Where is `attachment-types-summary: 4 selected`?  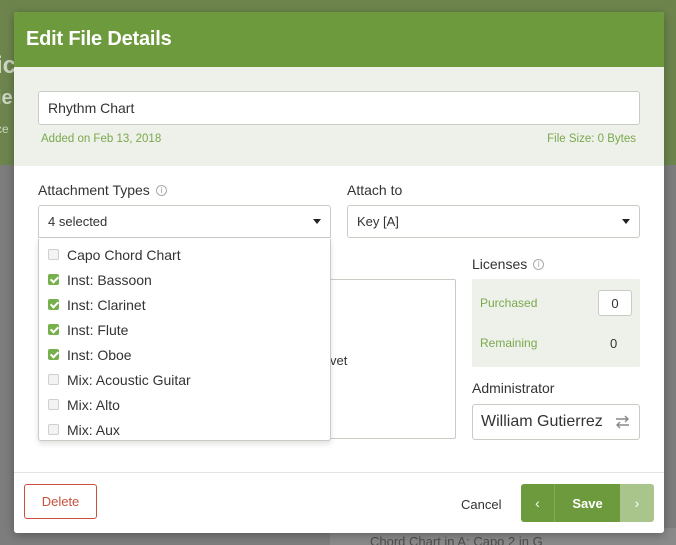 attachment-types-summary: 4 selected is located at coordinates (78, 221).